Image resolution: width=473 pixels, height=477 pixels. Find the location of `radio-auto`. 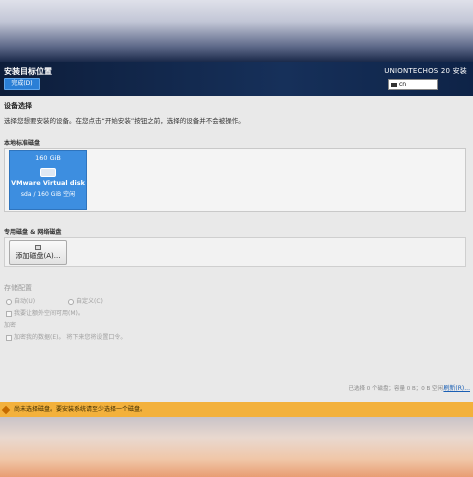

radio-auto is located at coordinates (9, 301).